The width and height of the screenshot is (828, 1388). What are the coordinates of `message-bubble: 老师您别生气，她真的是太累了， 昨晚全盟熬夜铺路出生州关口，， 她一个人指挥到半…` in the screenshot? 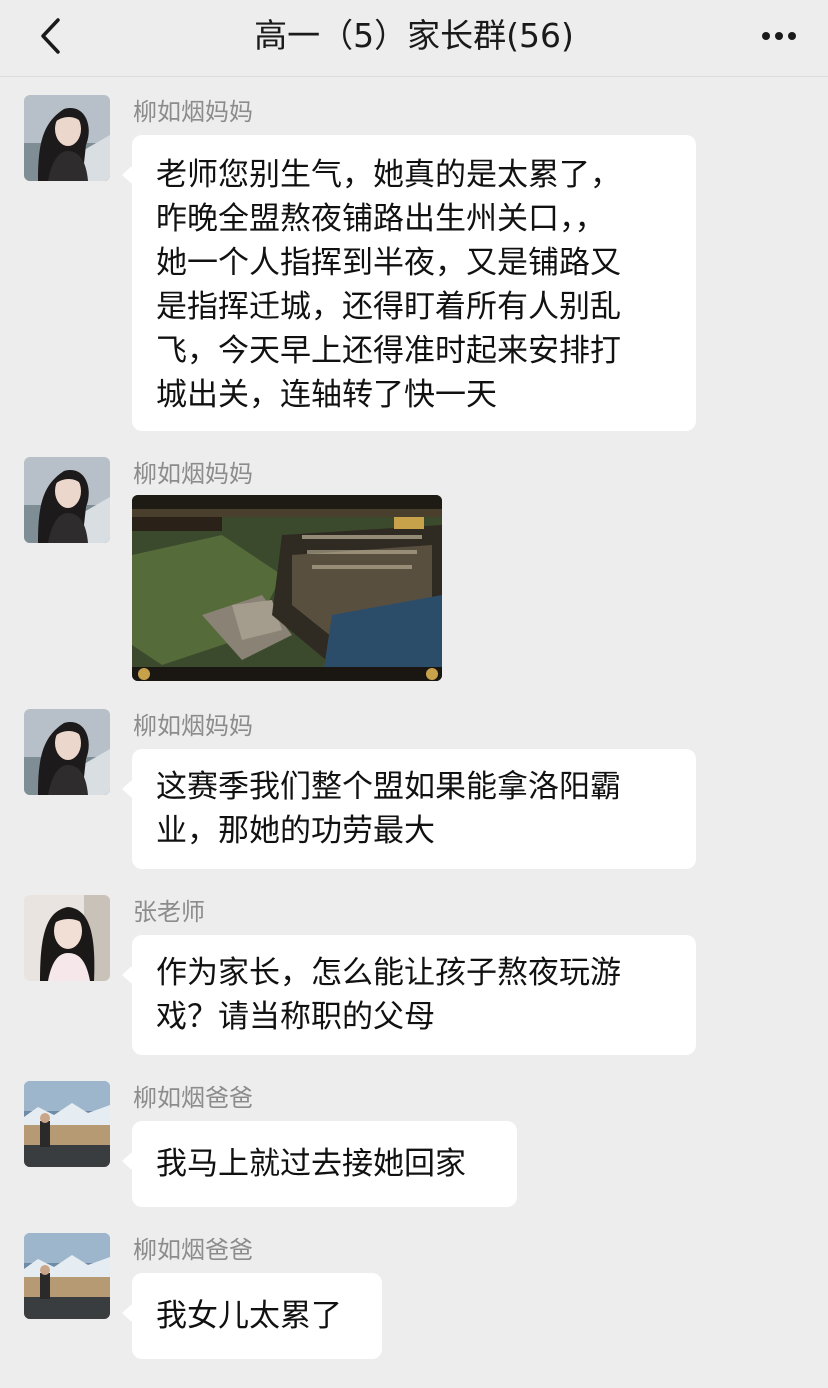 It's located at (409, 283).